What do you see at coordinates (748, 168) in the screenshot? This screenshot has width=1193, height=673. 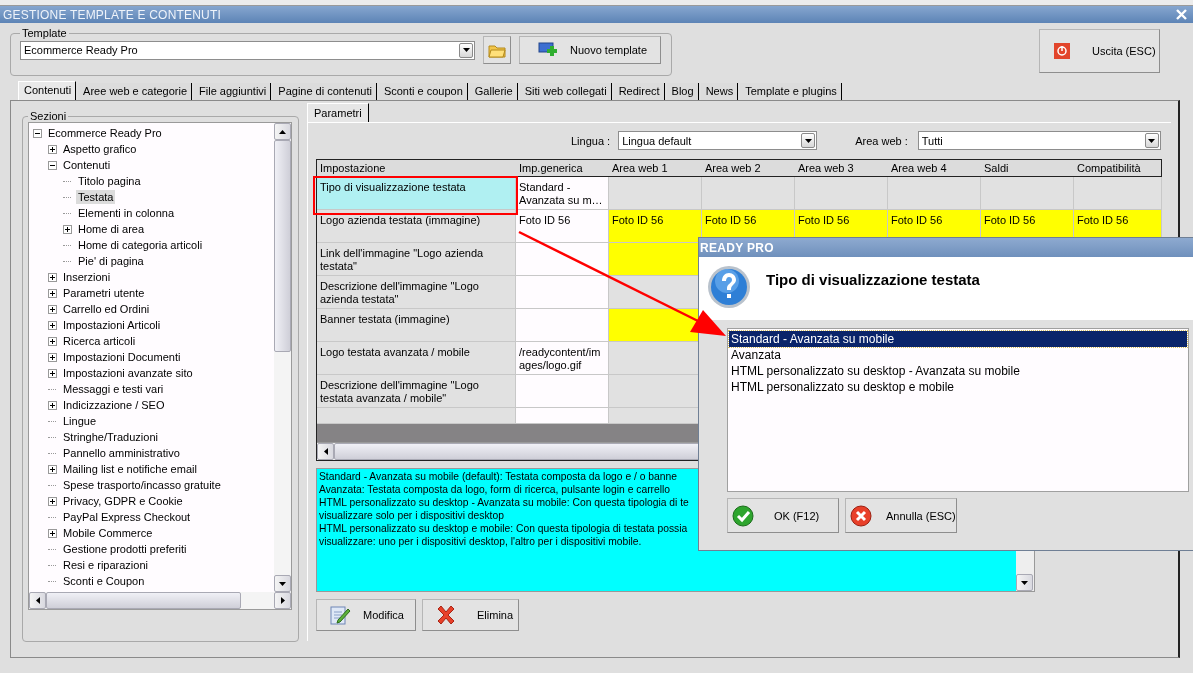 I see `column-header: Area web 2` at bounding box center [748, 168].